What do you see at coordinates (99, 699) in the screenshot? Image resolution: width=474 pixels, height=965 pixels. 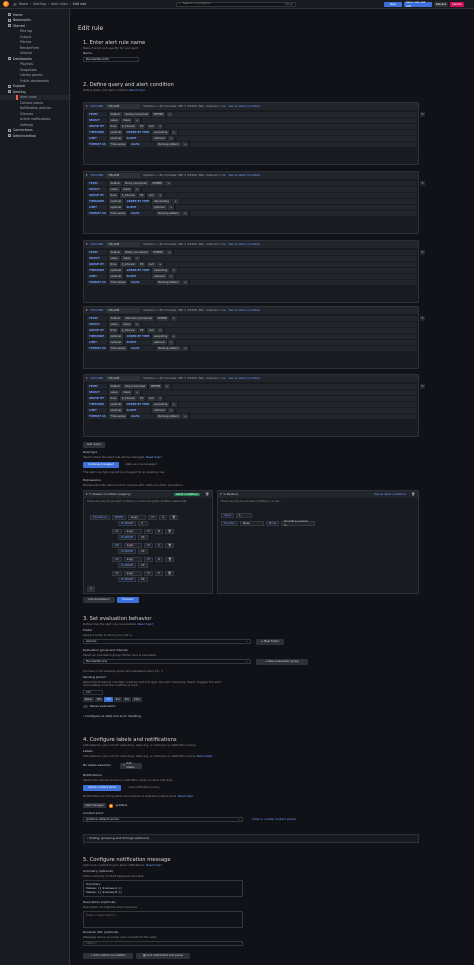 I see `pending-option: 30s` at bounding box center [99, 699].